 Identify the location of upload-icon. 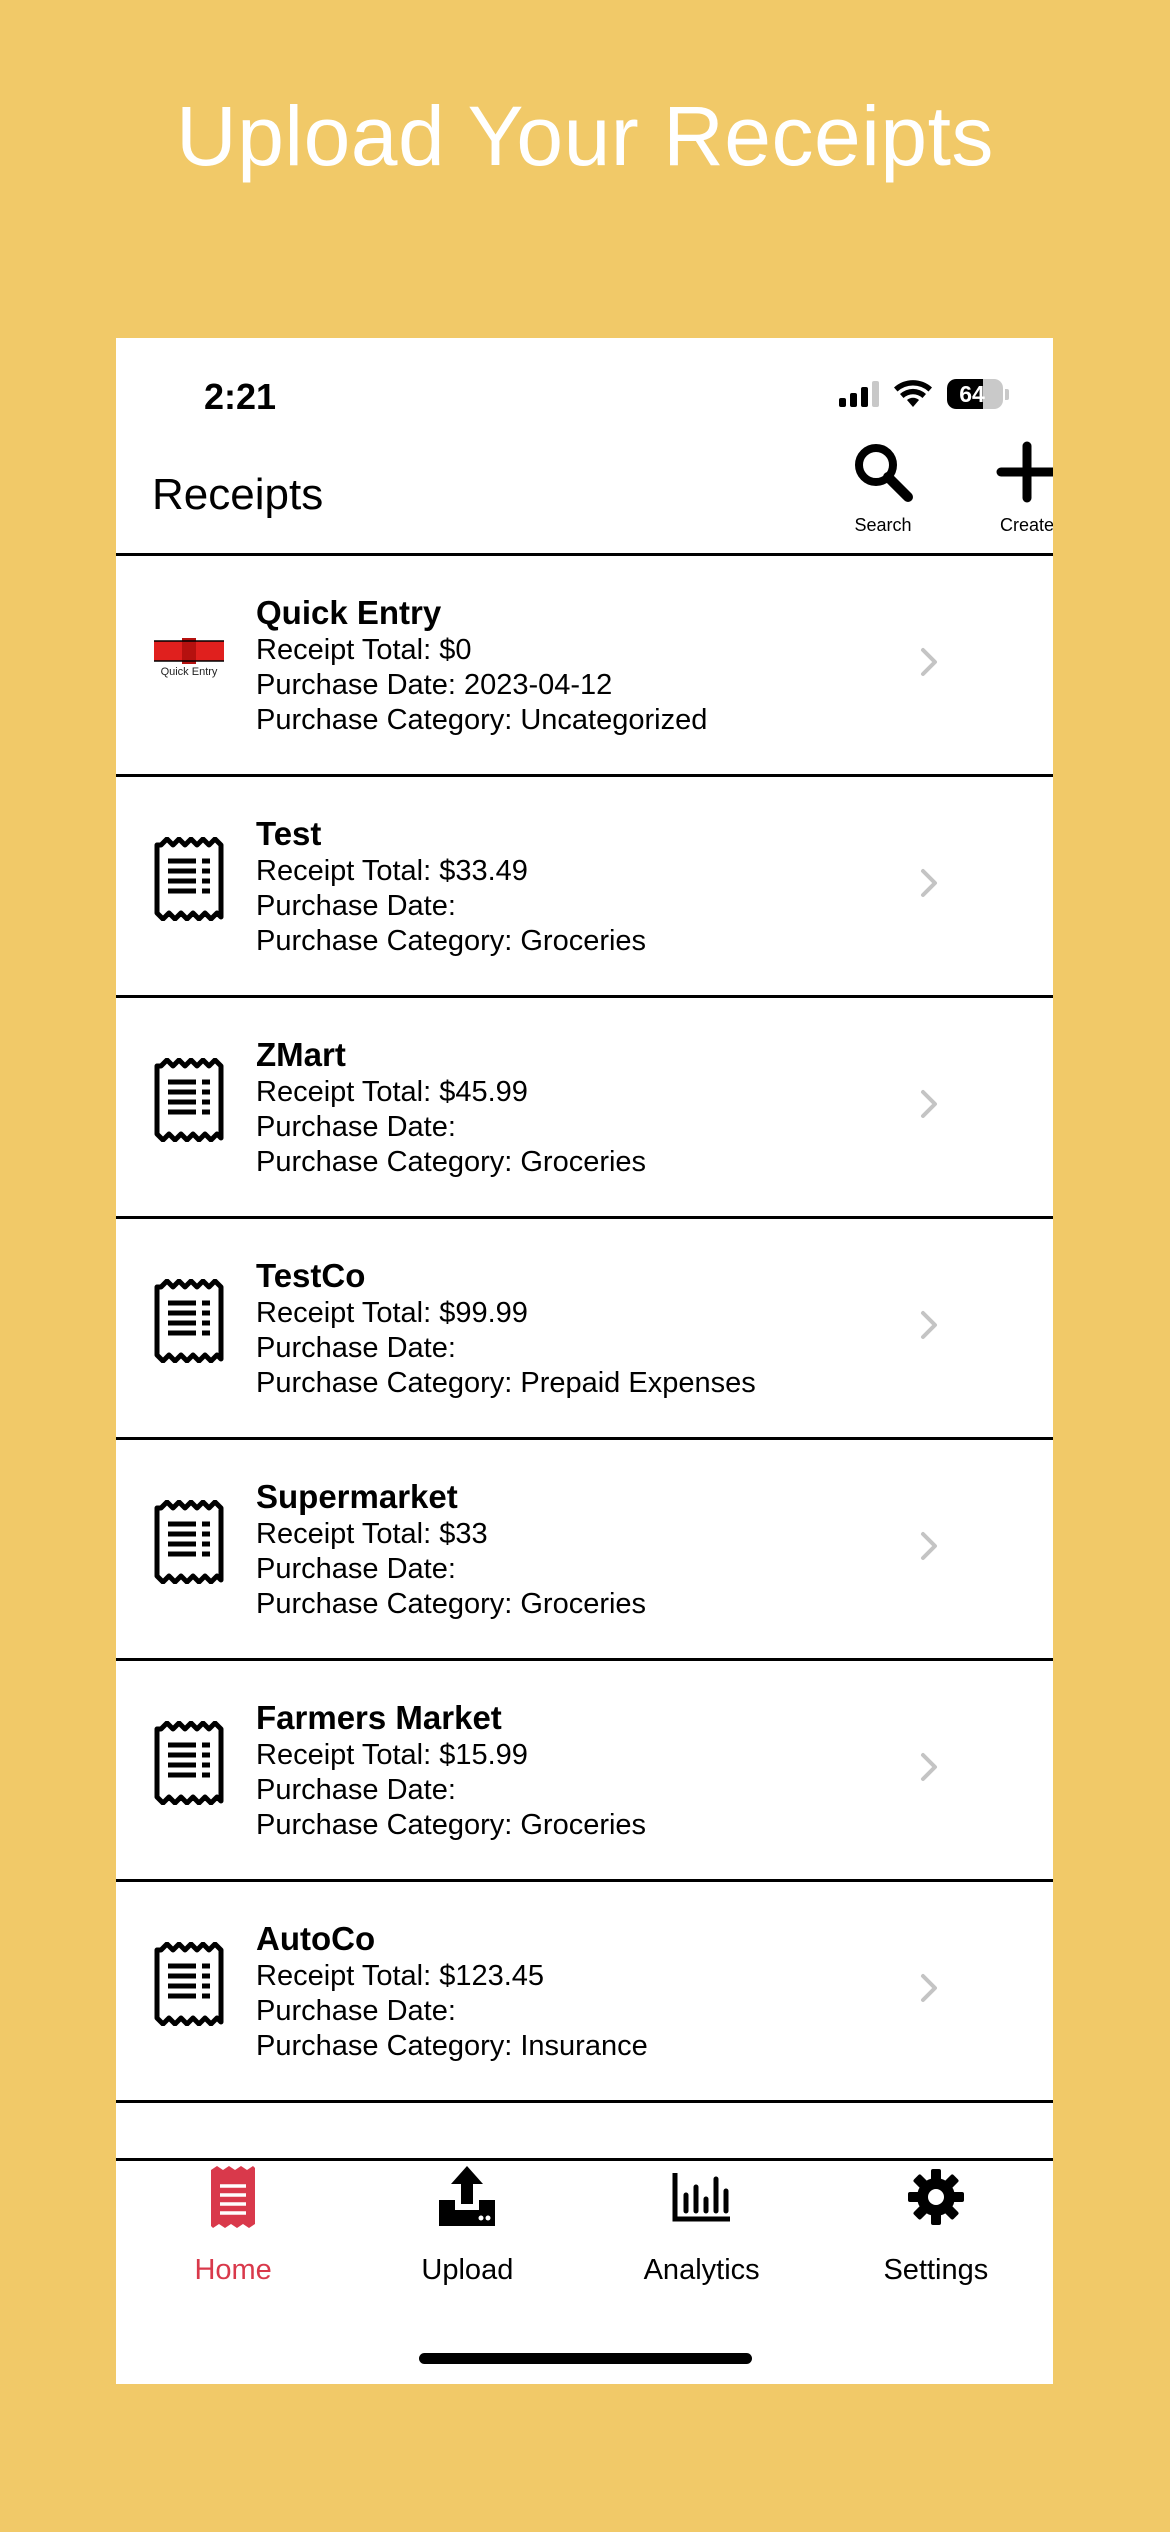
(467, 2196).